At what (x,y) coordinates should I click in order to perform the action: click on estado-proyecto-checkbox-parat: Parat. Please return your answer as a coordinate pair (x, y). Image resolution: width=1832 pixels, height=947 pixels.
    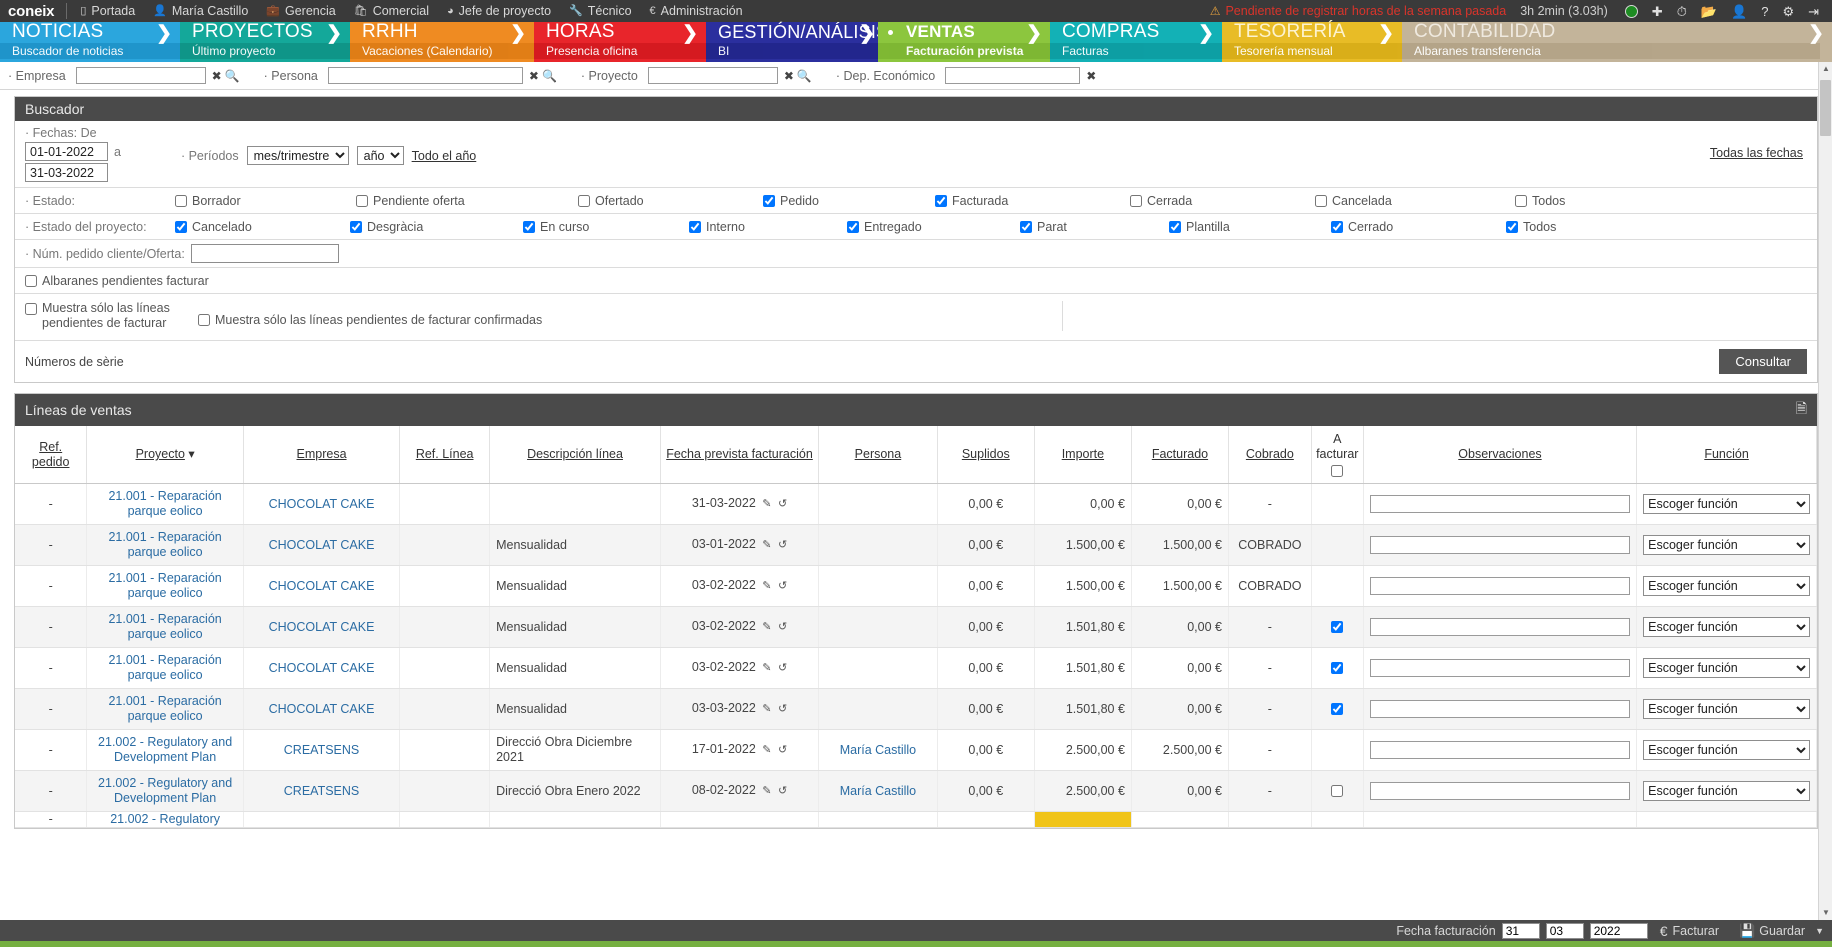
    Looking at the image, I should click on (1094, 227).